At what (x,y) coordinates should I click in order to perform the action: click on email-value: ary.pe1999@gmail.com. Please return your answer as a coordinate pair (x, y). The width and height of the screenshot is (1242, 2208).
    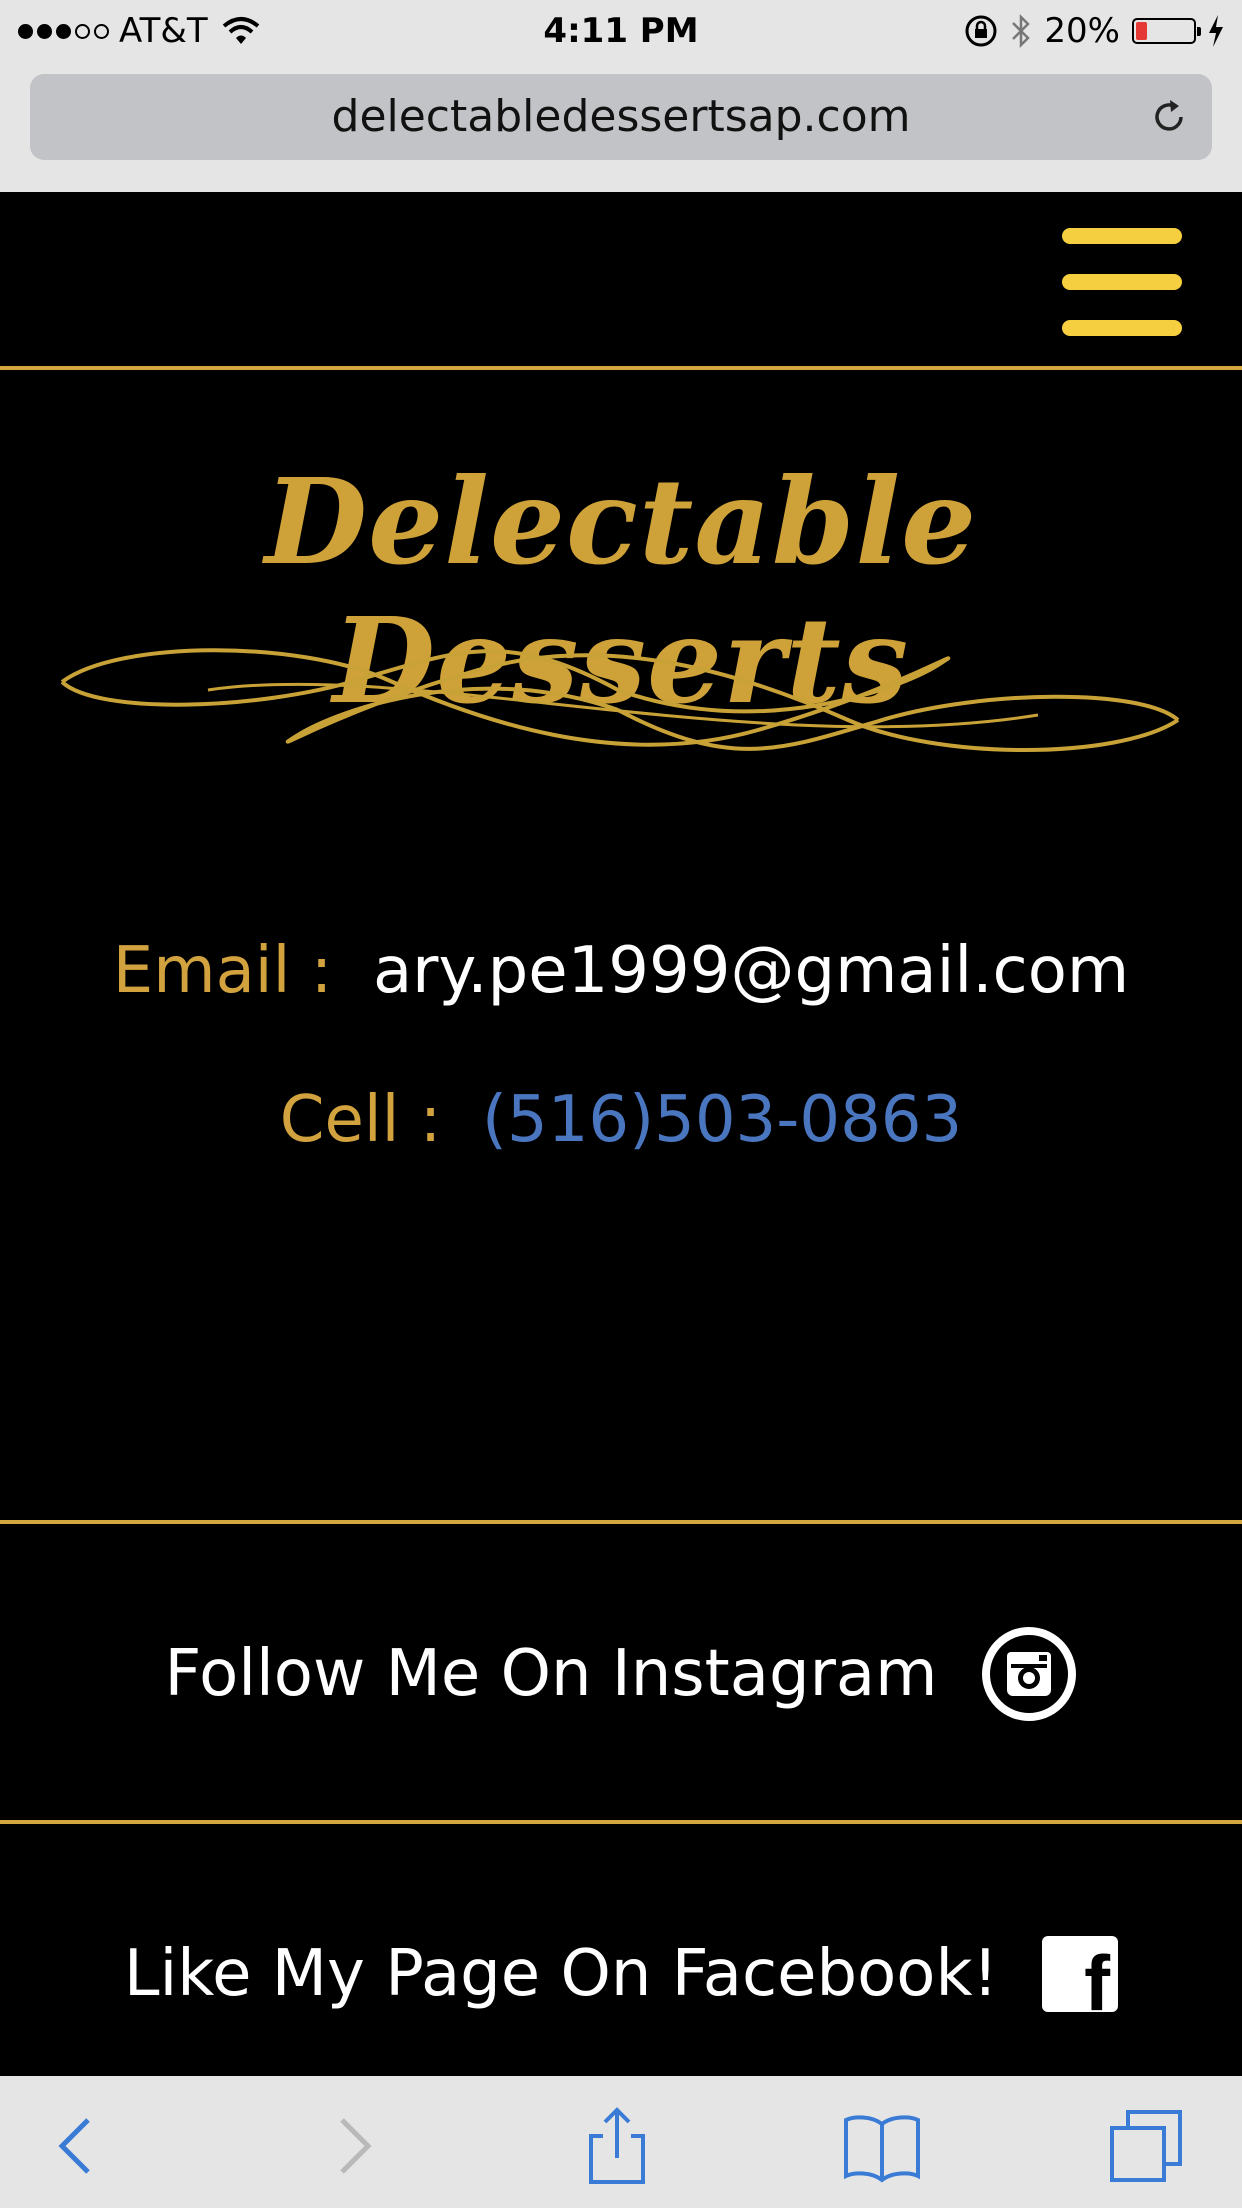
    Looking at the image, I should click on (751, 971).